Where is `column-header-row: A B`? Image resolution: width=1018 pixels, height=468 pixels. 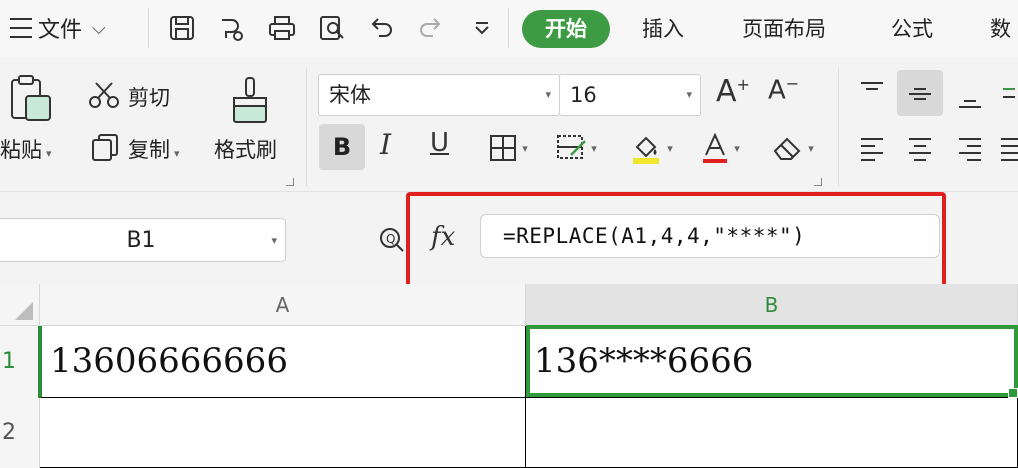 column-header-row: A B is located at coordinates (509, 305).